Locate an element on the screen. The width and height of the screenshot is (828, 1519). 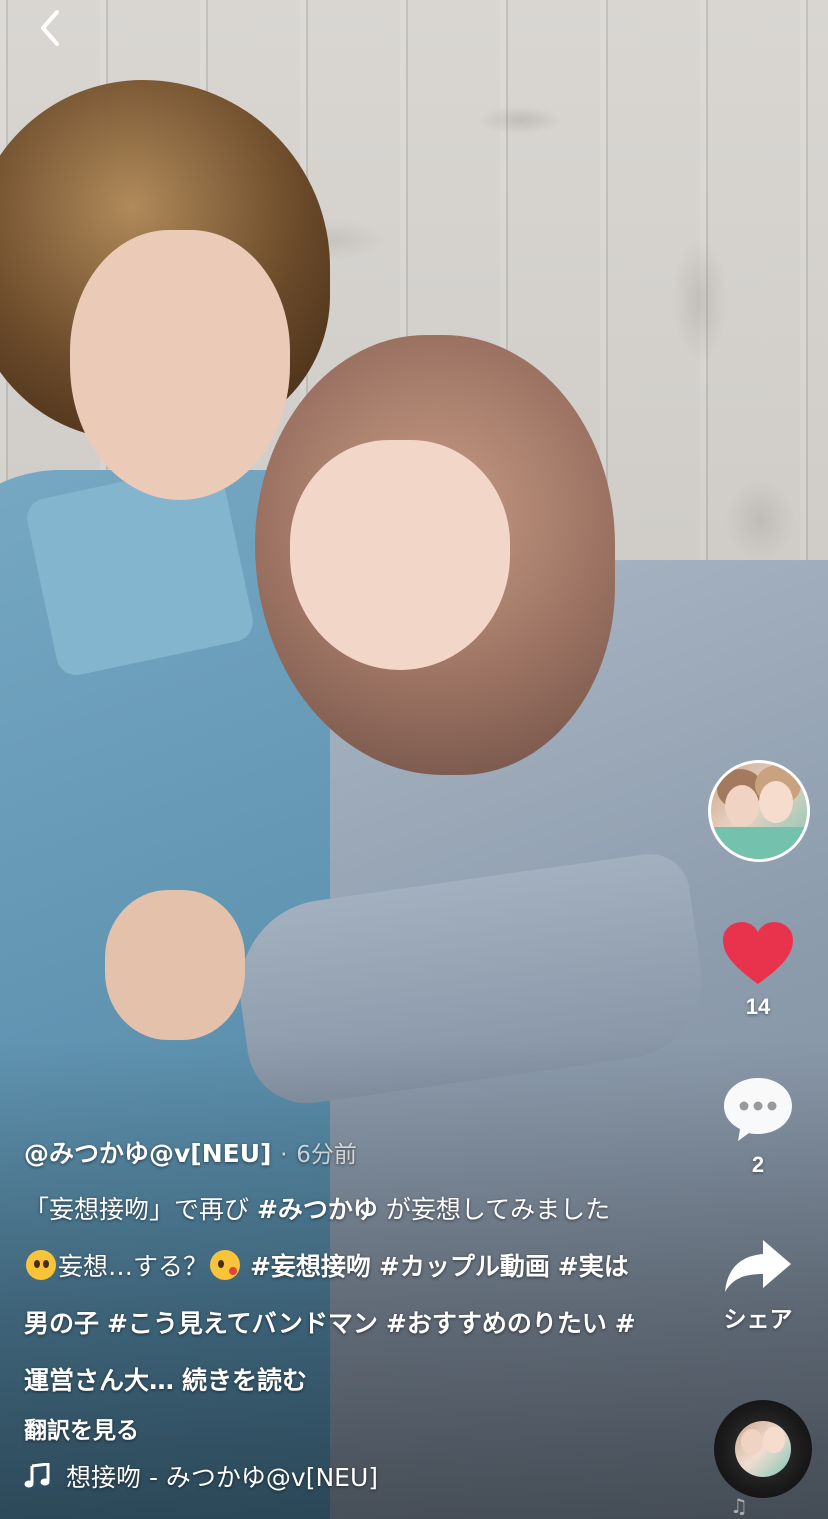
comment-bubble-icon is located at coordinates (758, 1109).